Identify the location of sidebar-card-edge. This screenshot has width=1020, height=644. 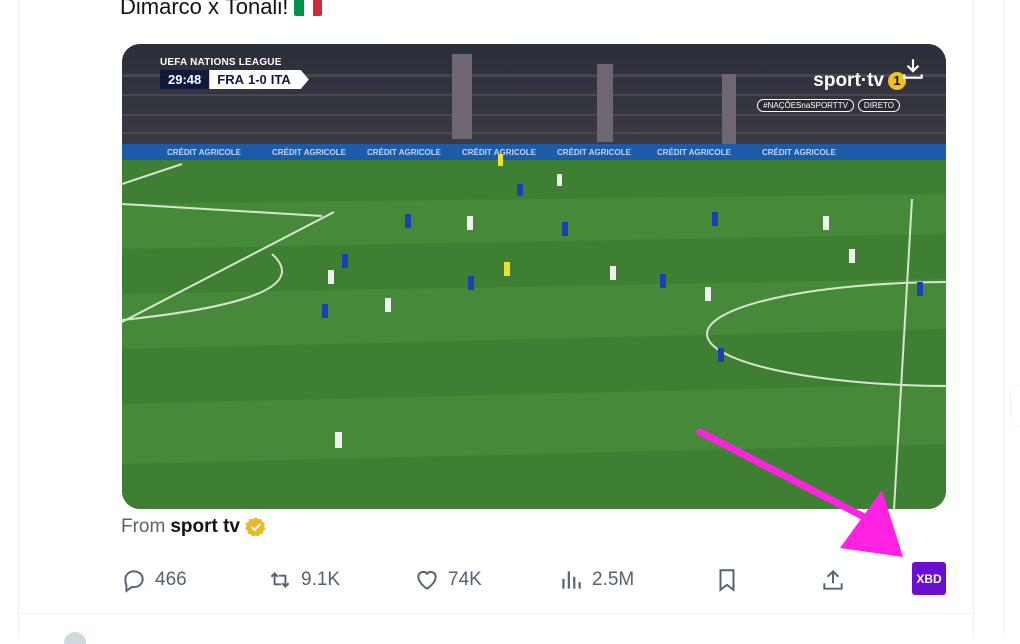
(1015, 406).